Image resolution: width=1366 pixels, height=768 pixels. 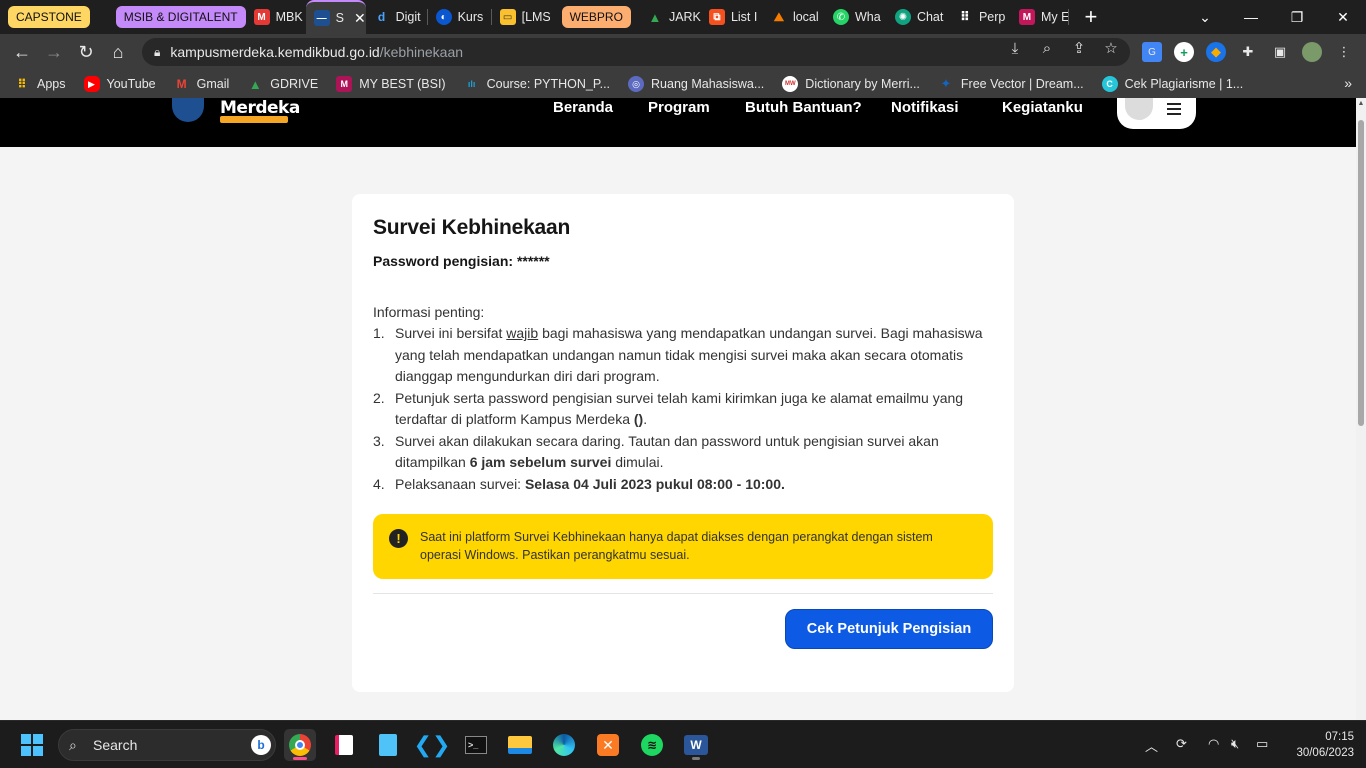 I want to click on vscode-icon: ❮❯, so click(x=432, y=745).